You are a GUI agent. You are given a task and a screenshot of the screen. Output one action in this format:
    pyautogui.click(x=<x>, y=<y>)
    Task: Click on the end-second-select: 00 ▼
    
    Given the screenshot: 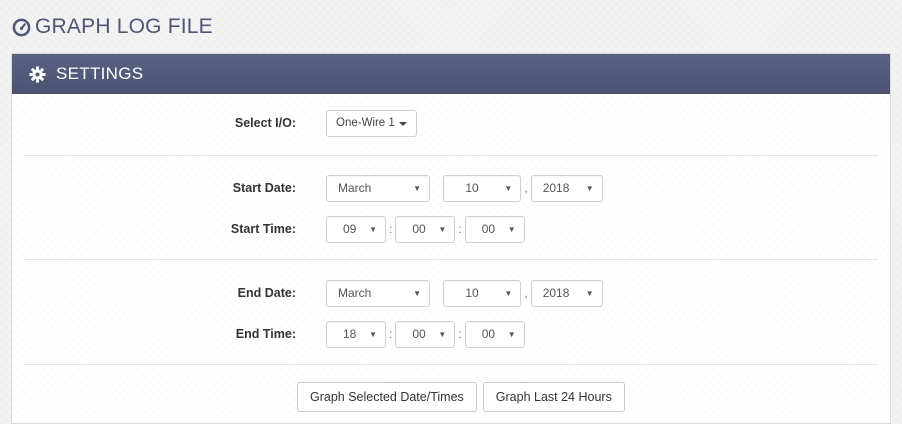 What is the action you would take?
    pyautogui.click(x=494, y=334)
    